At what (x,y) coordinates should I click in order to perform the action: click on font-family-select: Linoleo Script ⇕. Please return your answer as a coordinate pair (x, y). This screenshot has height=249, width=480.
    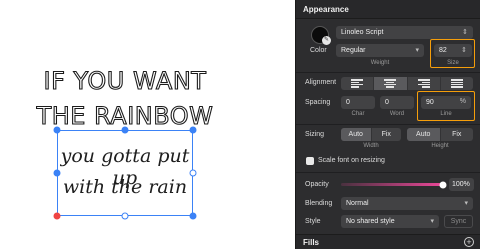
    Looking at the image, I should click on (404, 32).